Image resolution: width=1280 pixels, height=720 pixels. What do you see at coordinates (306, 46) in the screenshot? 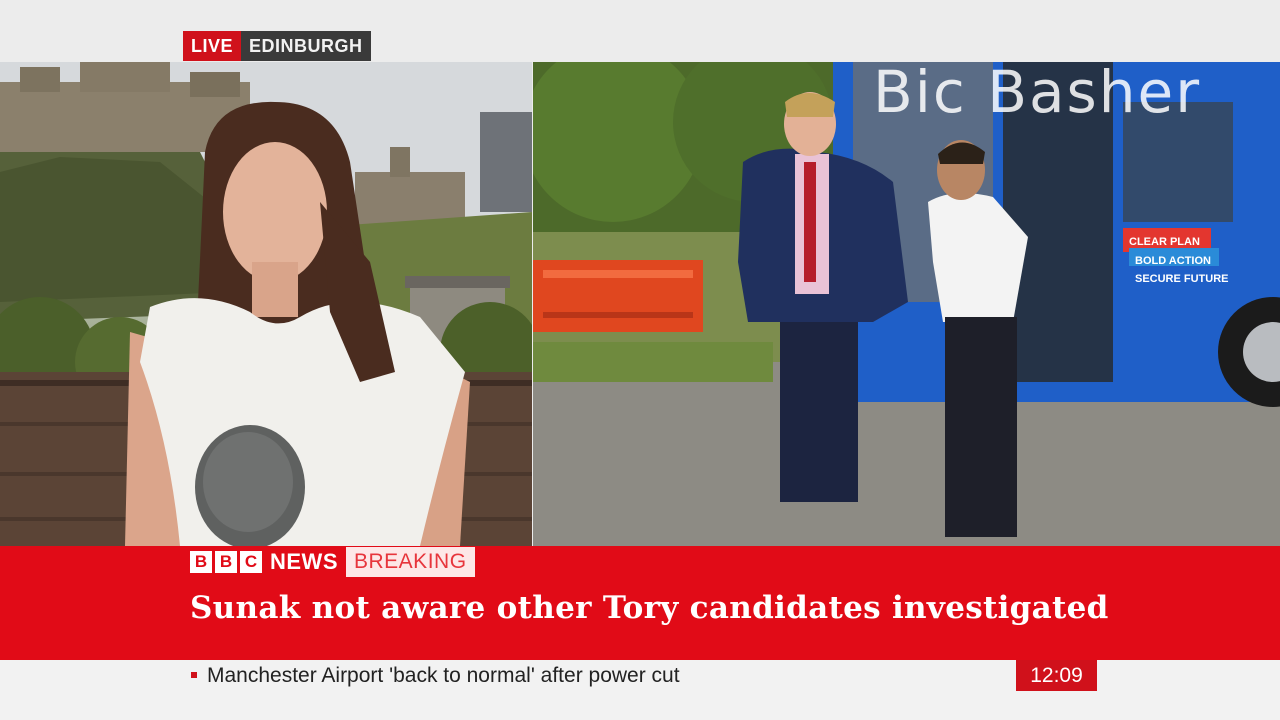
I see `location-label: EDINBURGH` at bounding box center [306, 46].